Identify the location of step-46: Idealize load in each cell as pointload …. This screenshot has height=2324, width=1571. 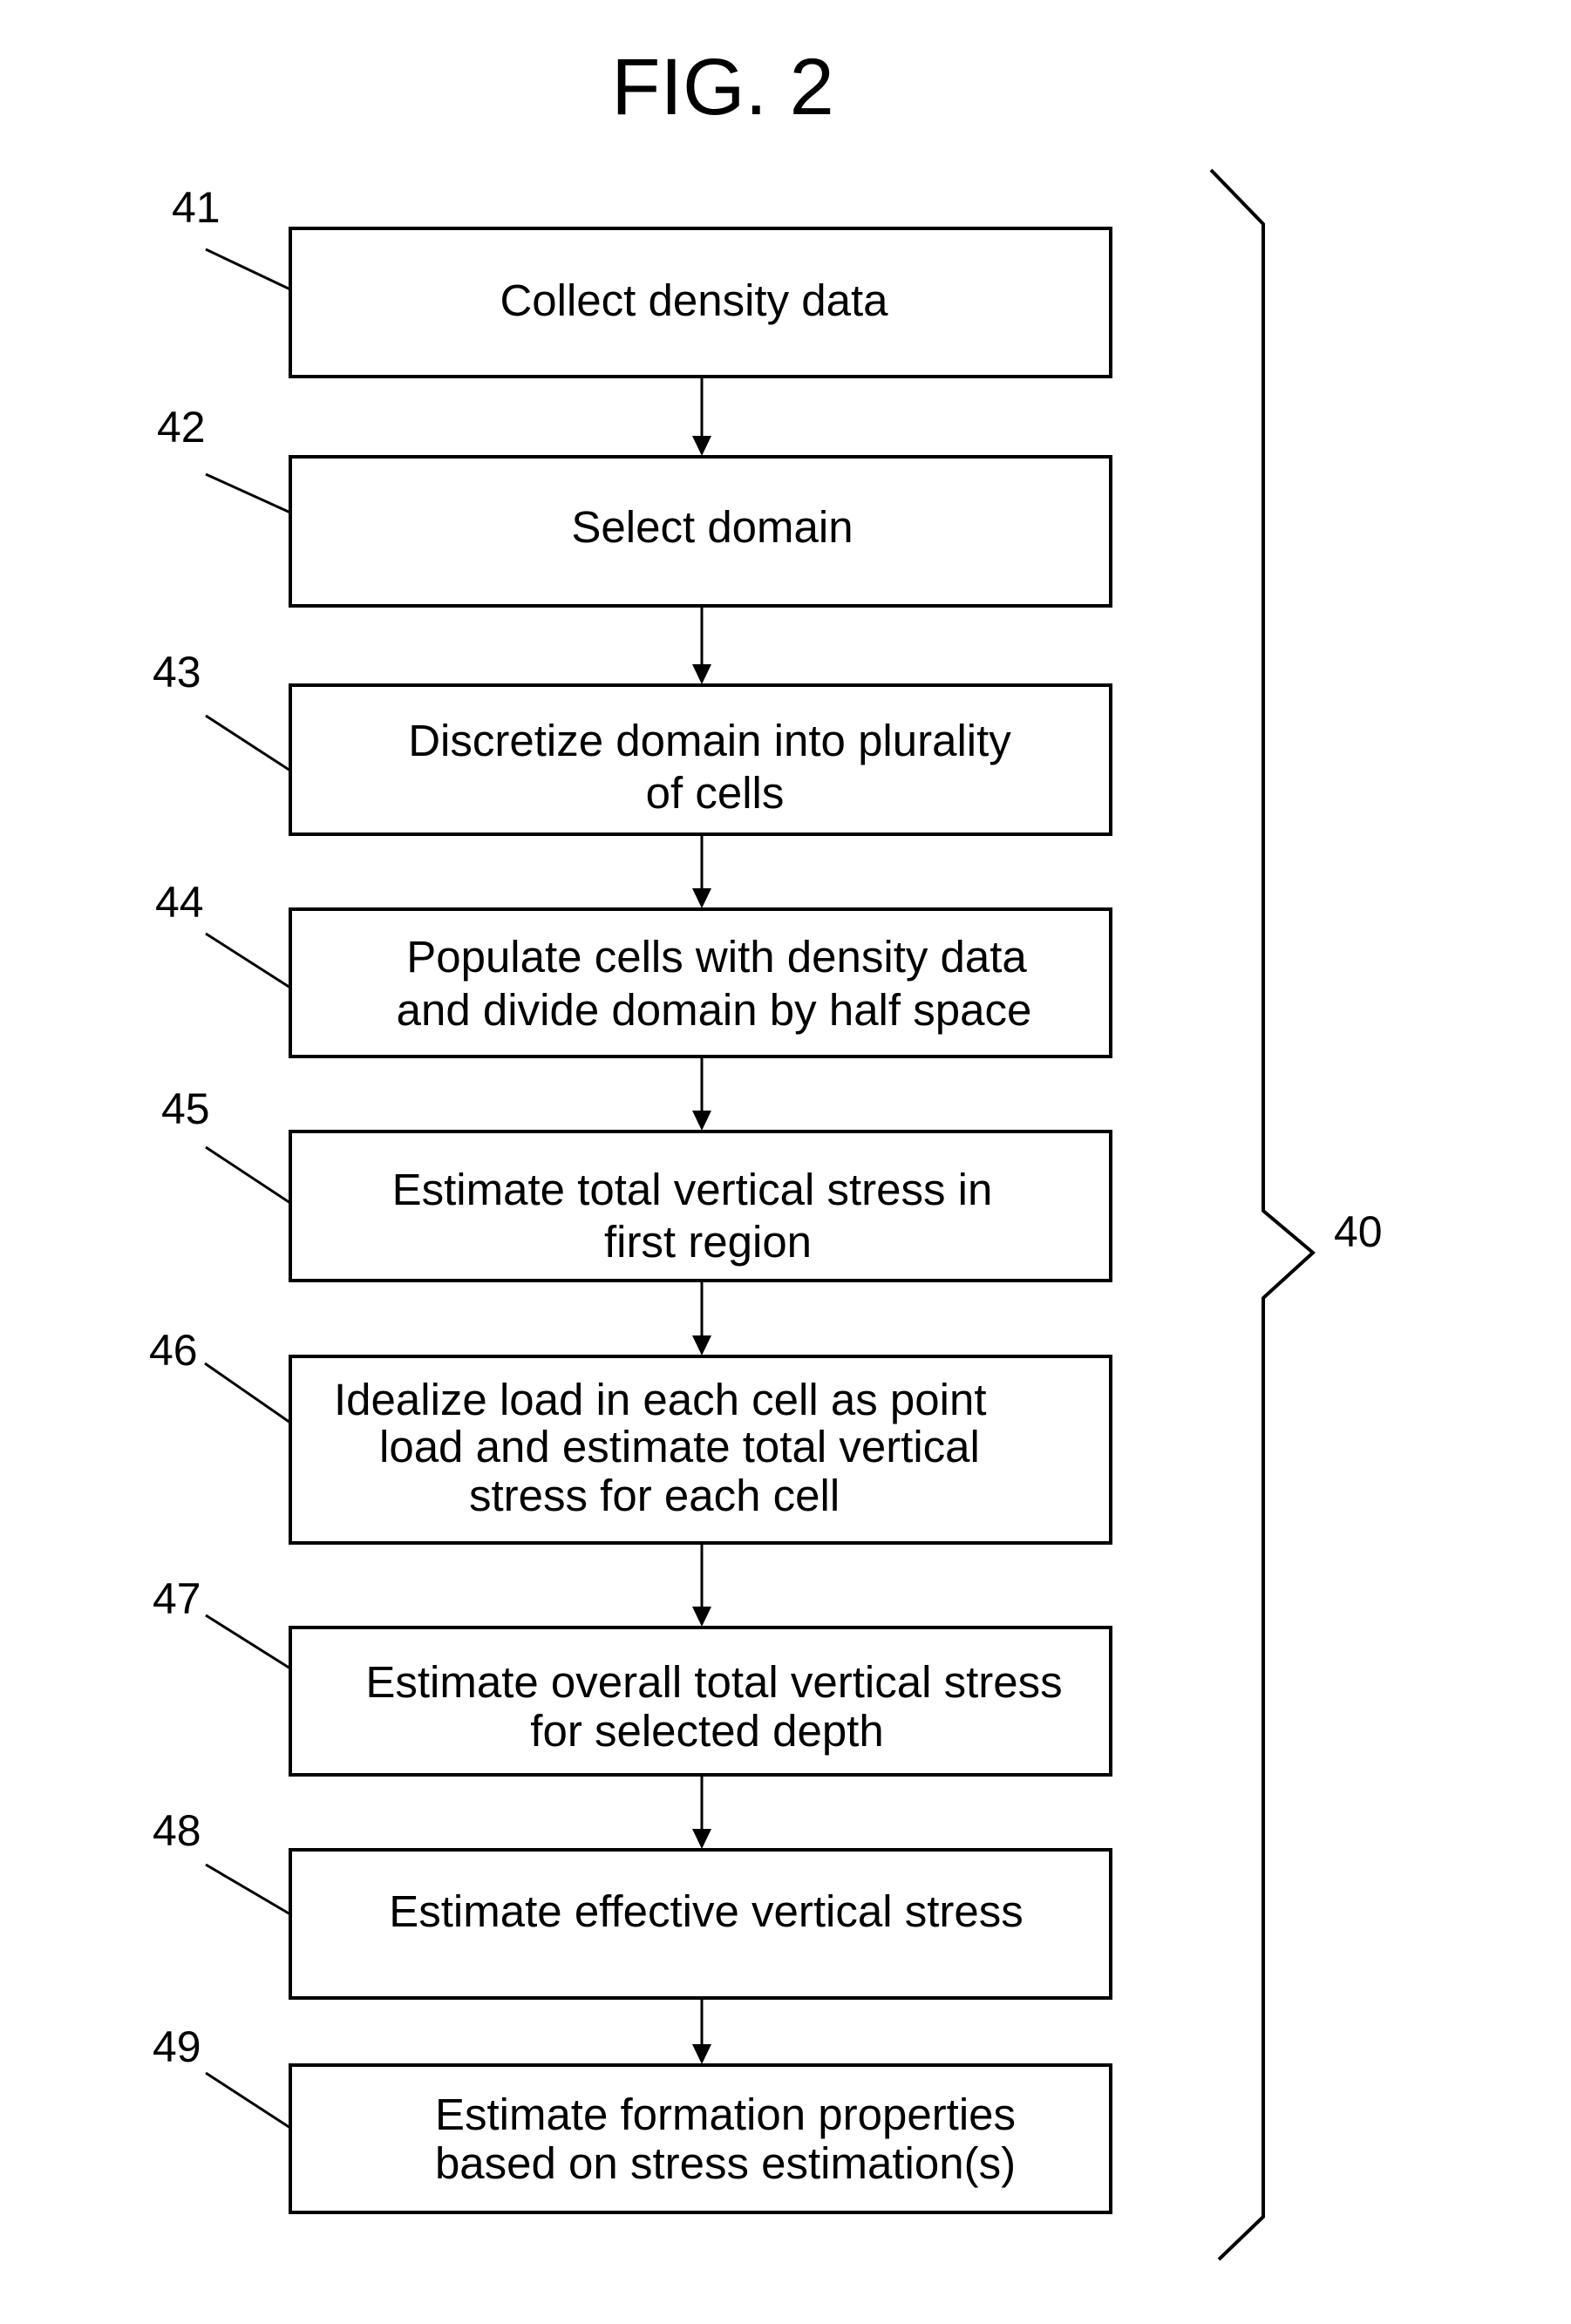
(630, 1435).